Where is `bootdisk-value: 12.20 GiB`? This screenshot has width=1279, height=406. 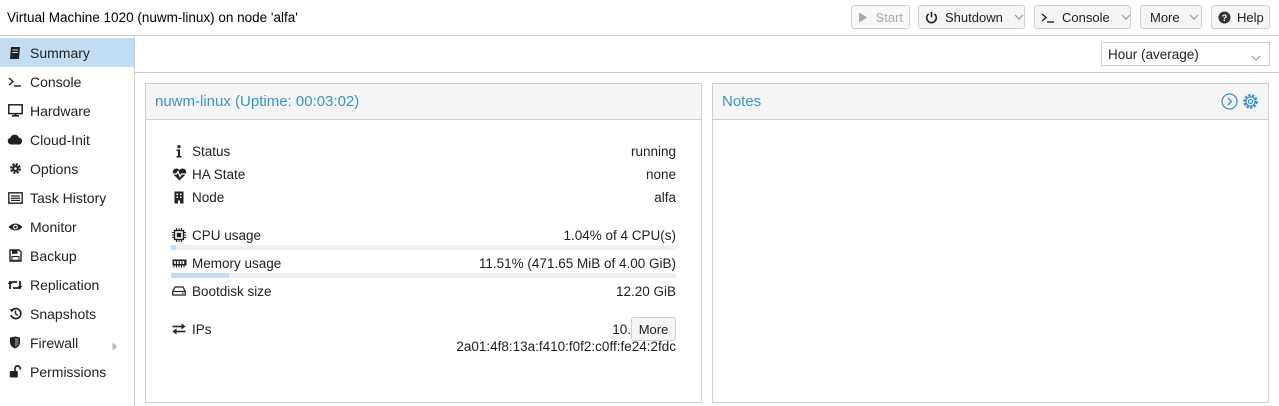 bootdisk-value: 12.20 GiB is located at coordinates (645, 291).